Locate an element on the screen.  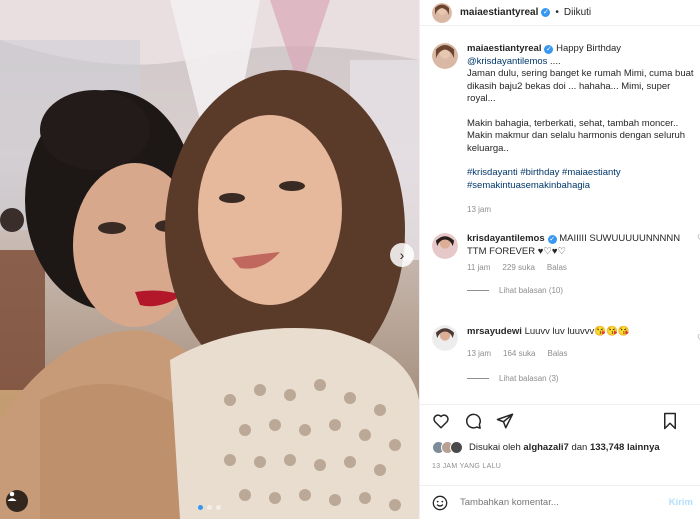
view-replies-button: Lihat balasan (10) is located at coordinates (515, 290).